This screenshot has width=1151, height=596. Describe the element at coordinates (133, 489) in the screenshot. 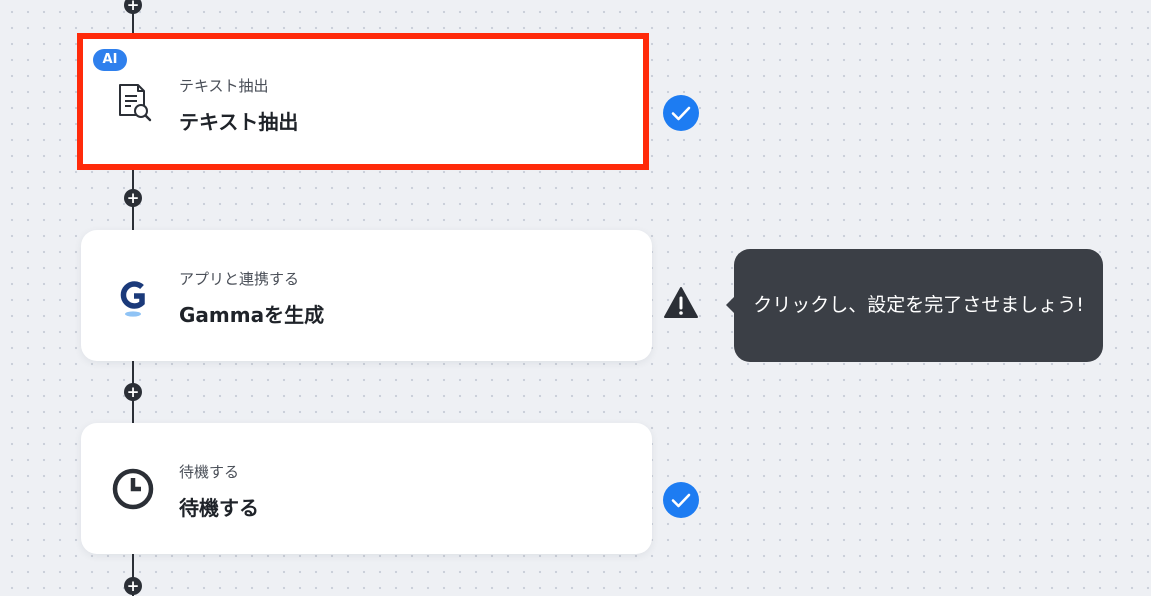

I see `clock-icon` at that location.